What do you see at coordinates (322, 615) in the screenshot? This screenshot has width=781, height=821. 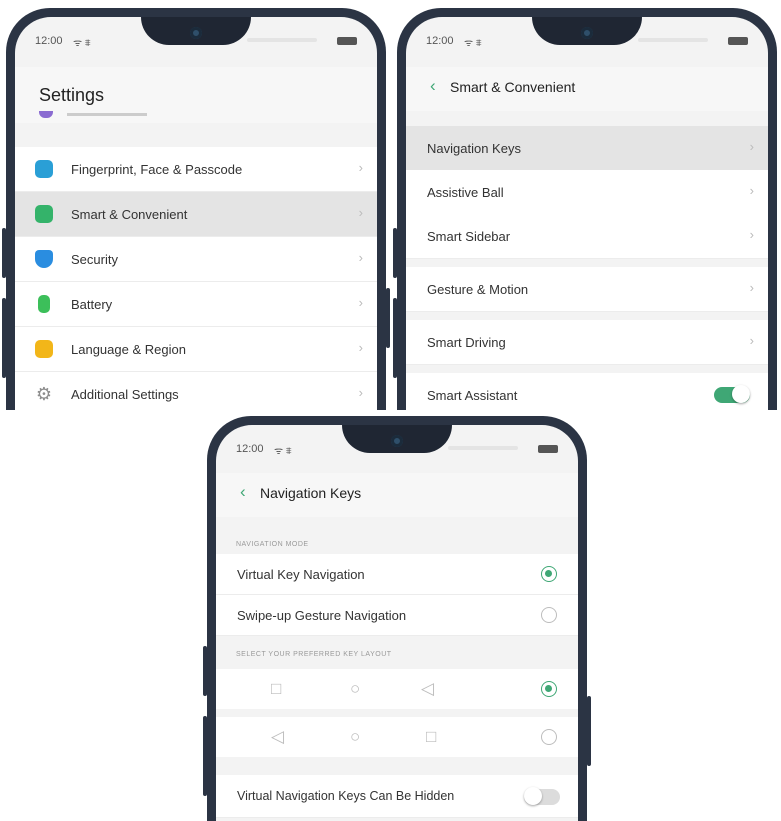 I see `option-label: Swipe-up Gesture Navigation` at bounding box center [322, 615].